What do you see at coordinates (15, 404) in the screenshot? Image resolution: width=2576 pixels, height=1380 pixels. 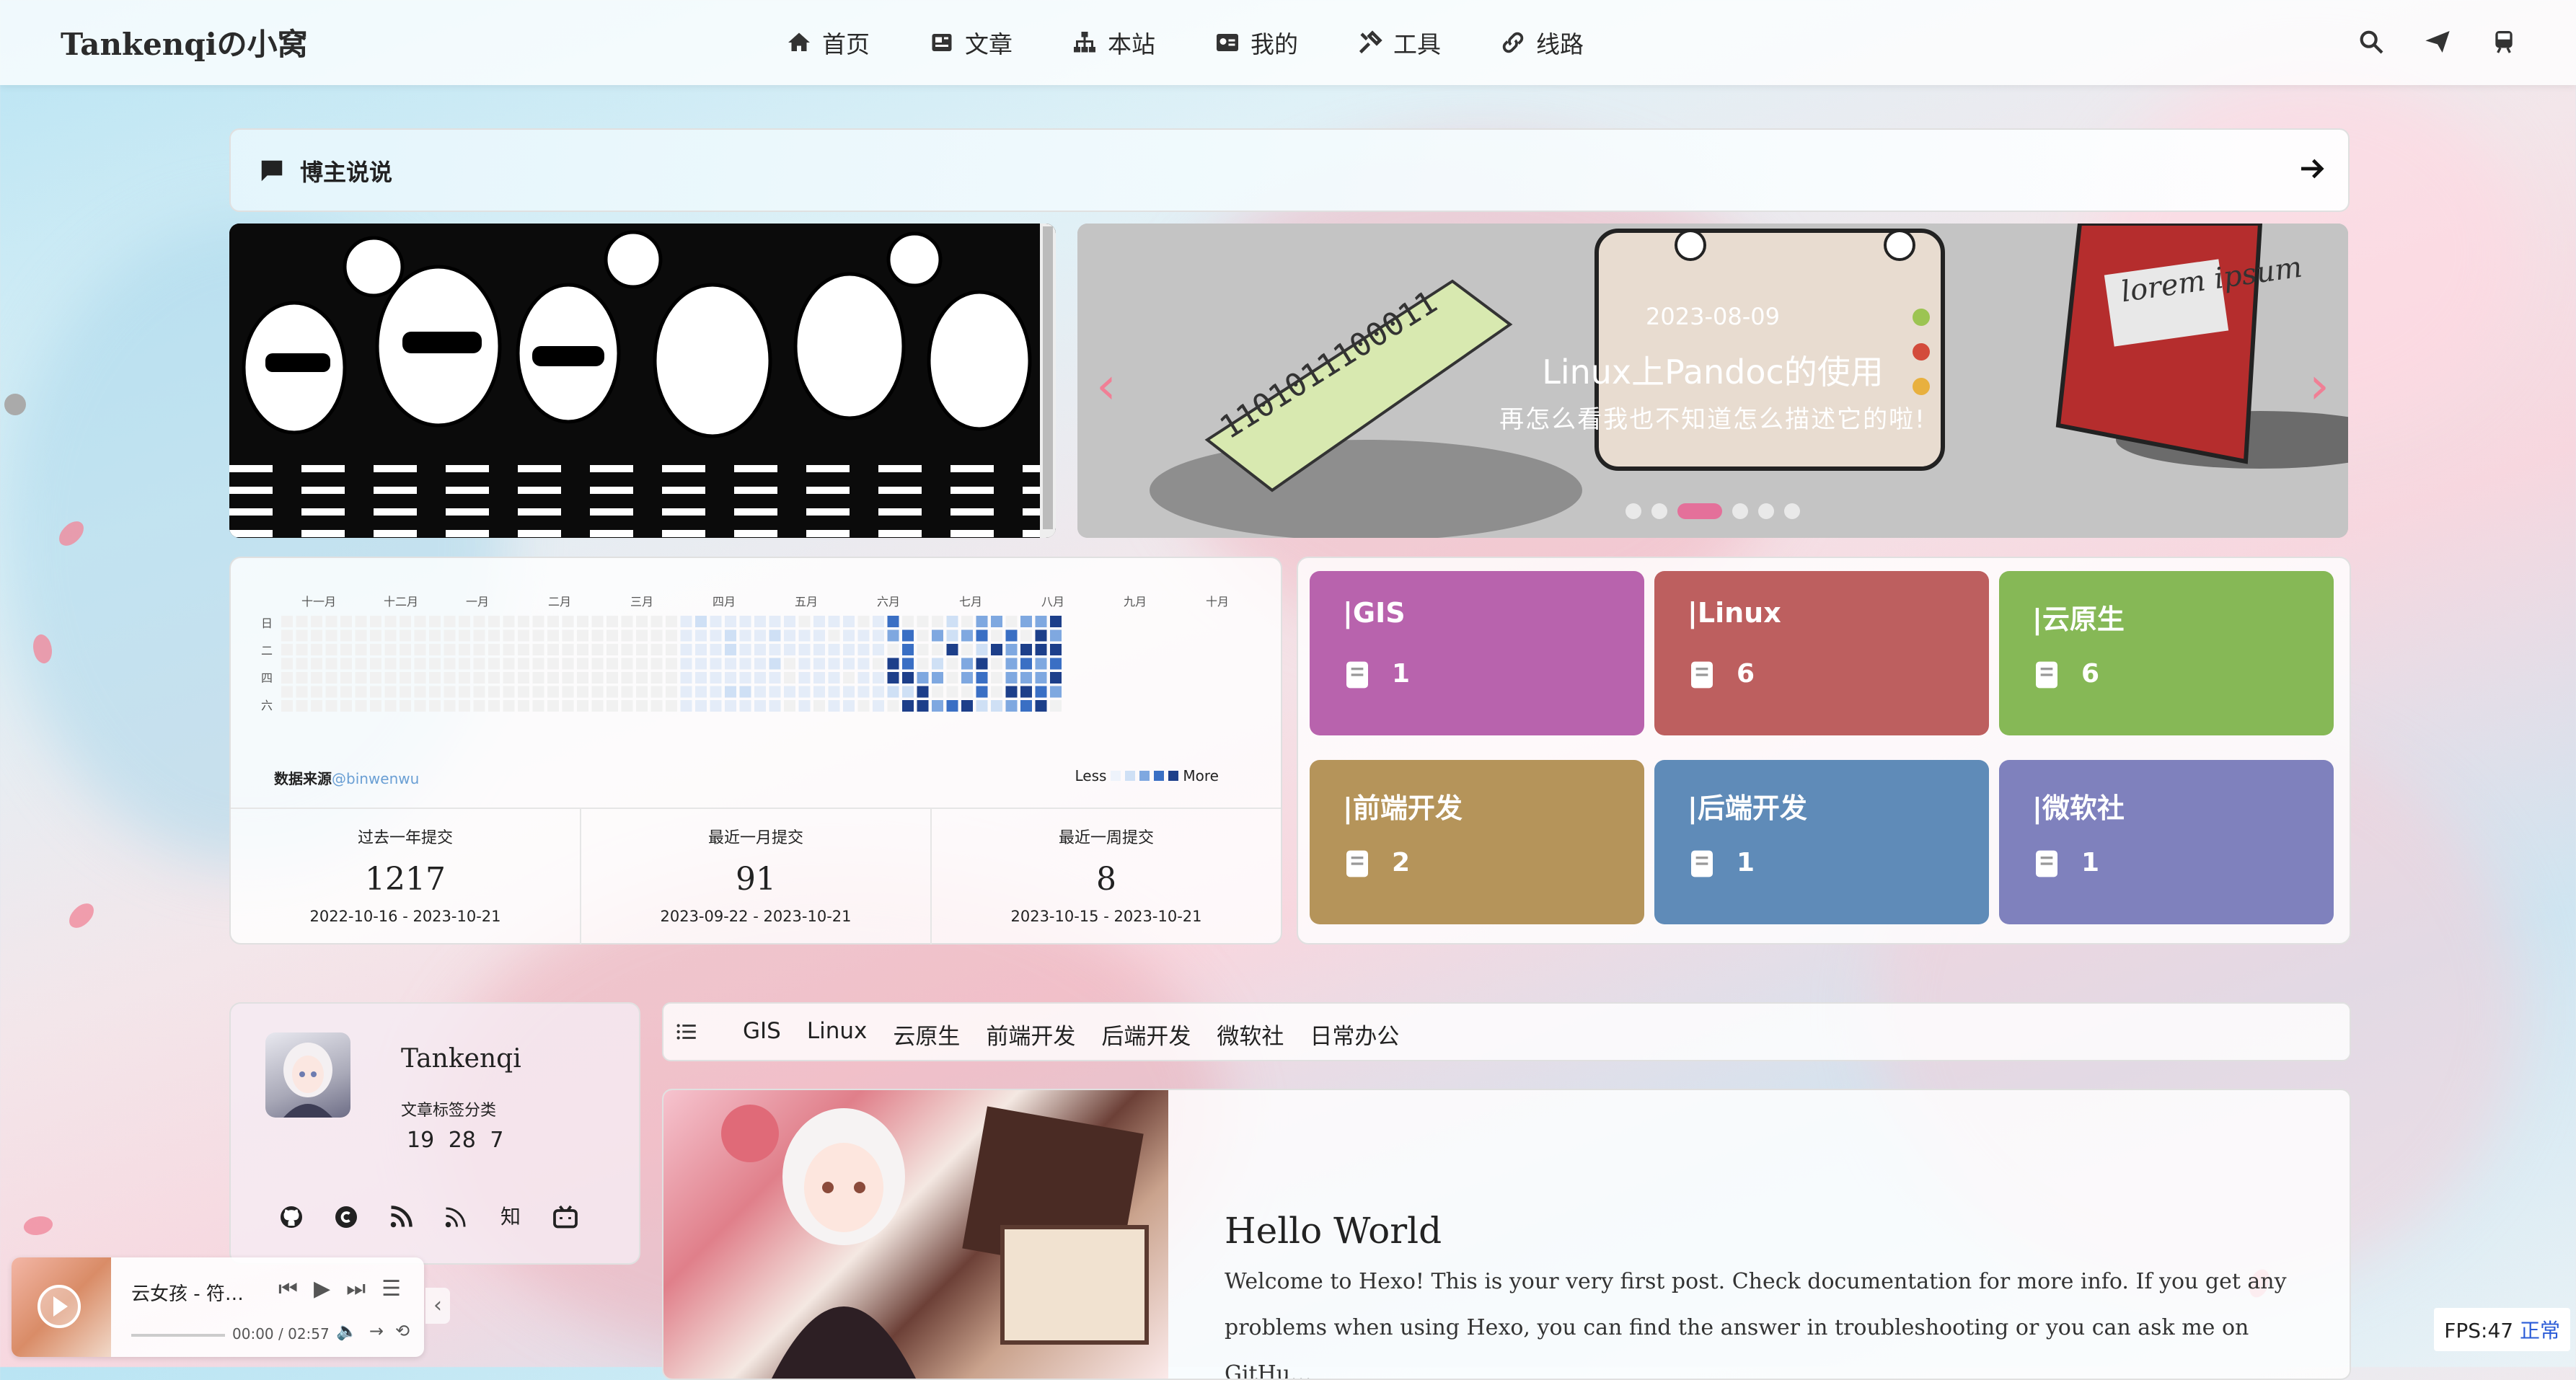 I see `scroll-indicator` at bounding box center [15, 404].